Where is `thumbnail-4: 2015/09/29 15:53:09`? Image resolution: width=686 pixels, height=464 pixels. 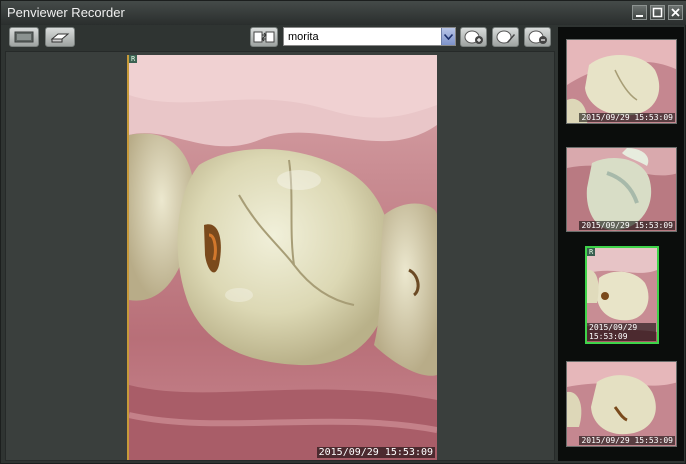 thumbnail-4: 2015/09/29 15:53:09 is located at coordinates (621, 404).